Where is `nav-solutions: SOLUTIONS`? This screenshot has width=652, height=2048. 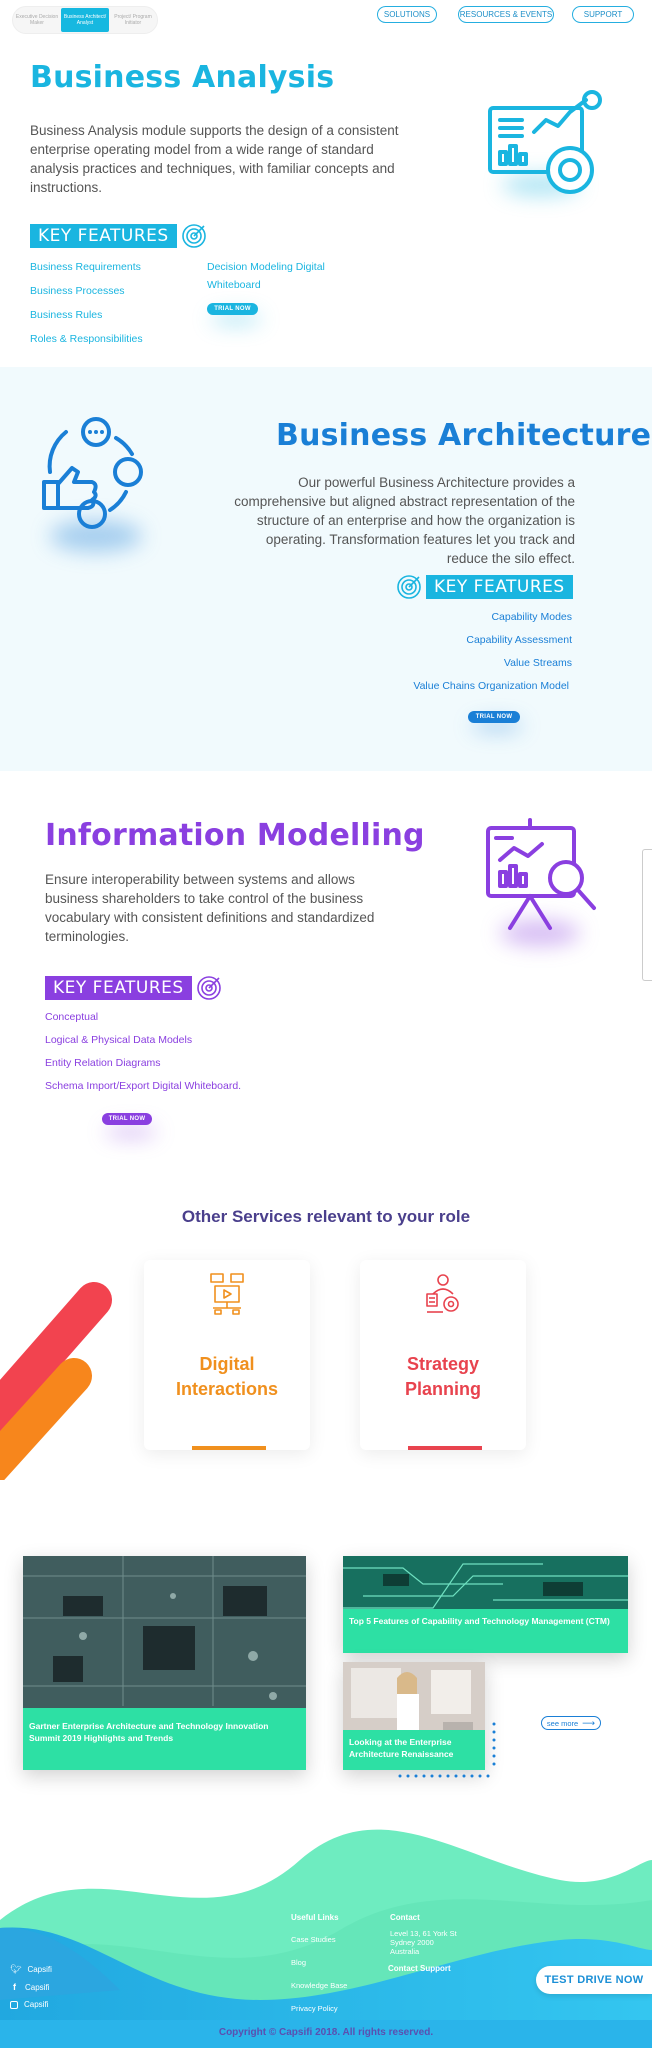 nav-solutions: SOLUTIONS is located at coordinates (407, 14).